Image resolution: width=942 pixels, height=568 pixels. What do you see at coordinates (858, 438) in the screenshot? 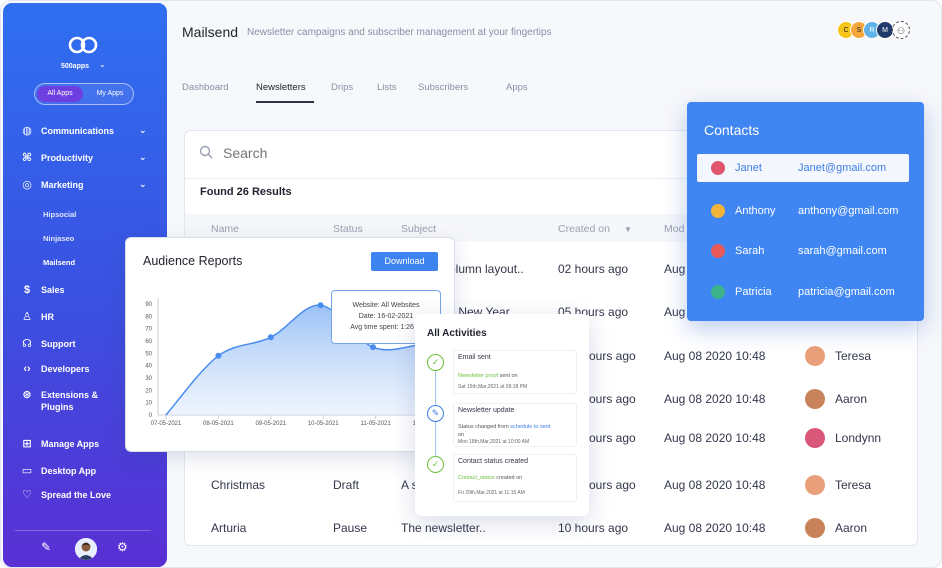
I see `row-owner: Londynn` at bounding box center [858, 438].